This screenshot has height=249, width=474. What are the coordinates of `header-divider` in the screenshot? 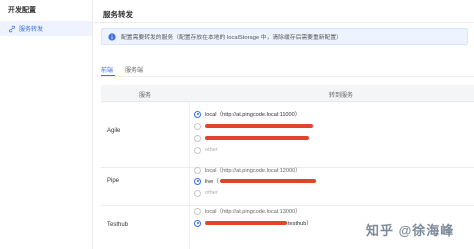 It's located at (283, 22).